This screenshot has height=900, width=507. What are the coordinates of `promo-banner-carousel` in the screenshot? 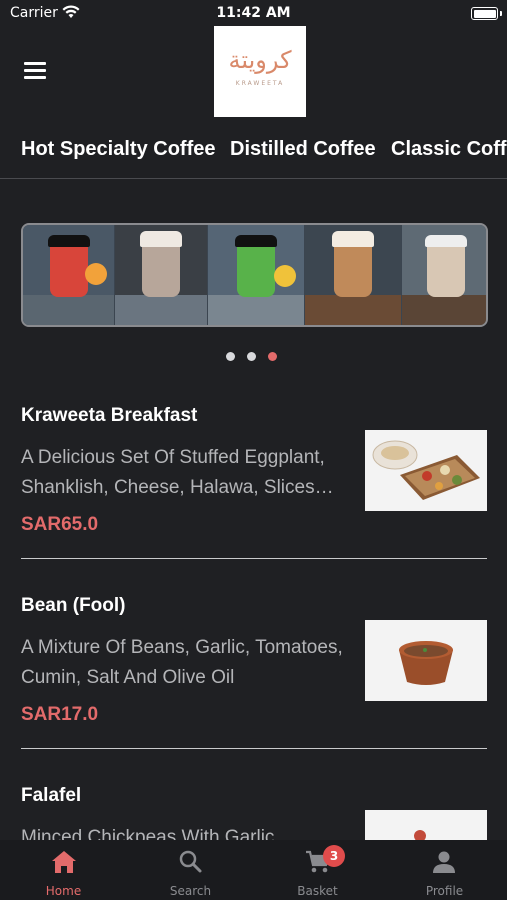 It's located at (254, 275).